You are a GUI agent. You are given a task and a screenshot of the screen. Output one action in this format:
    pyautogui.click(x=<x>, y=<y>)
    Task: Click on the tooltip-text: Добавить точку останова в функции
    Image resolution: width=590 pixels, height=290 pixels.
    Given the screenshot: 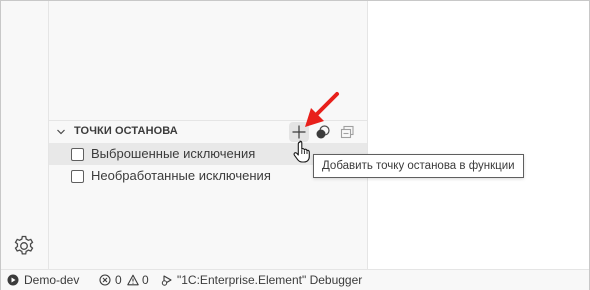 What is the action you would take?
    pyautogui.click(x=418, y=166)
    